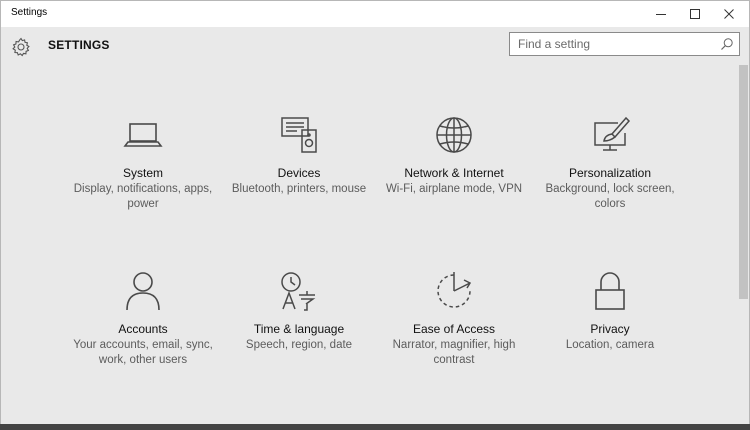 This screenshot has width=750, height=430. I want to click on tile-privacy: Privacy Location, camera, so click(610, 329).